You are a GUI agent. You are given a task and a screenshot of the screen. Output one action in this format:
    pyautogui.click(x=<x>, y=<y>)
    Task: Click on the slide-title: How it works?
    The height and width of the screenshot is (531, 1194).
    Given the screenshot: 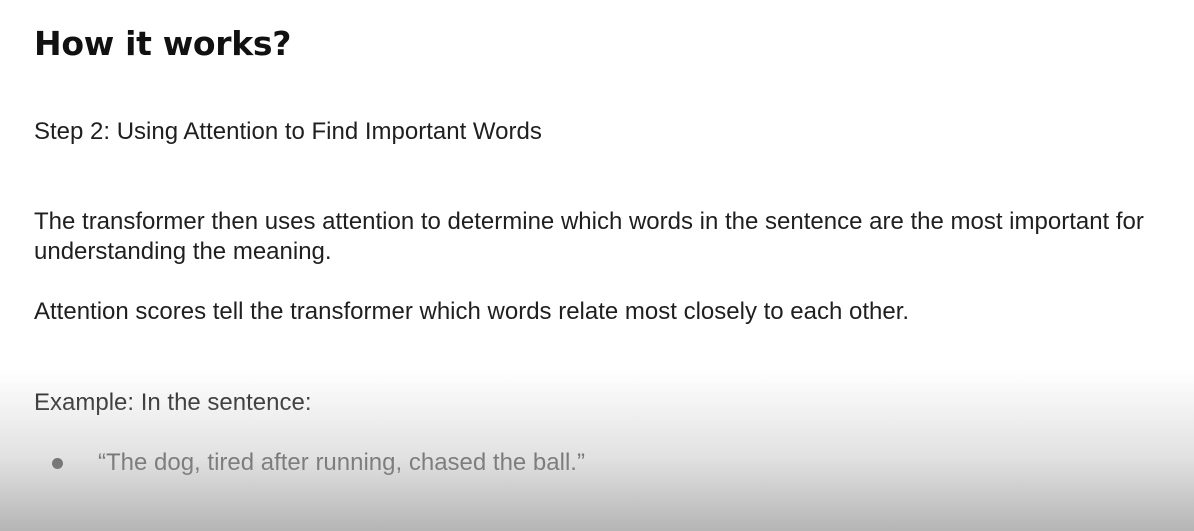 What is the action you would take?
    pyautogui.click(x=163, y=43)
    